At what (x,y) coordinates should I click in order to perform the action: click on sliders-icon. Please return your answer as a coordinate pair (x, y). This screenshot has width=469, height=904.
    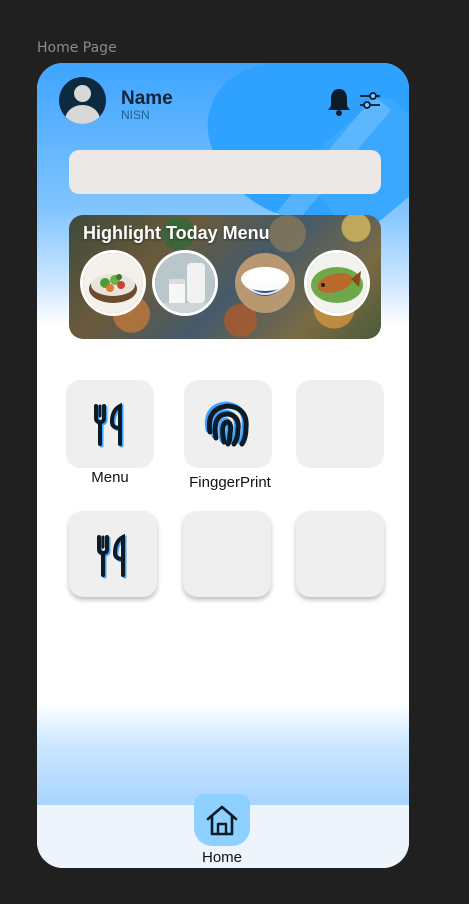
    Looking at the image, I should click on (370, 101).